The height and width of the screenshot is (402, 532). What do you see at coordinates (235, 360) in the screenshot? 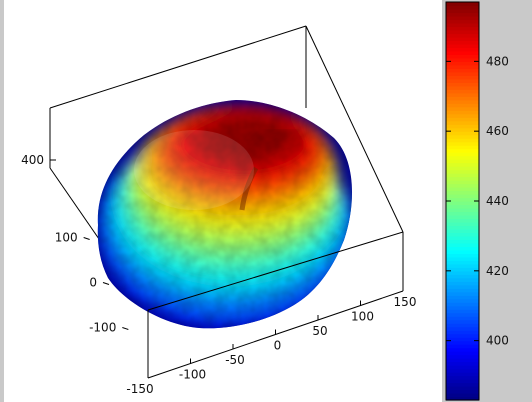
I see `x-tick-label: -50` at bounding box center [235, 360].